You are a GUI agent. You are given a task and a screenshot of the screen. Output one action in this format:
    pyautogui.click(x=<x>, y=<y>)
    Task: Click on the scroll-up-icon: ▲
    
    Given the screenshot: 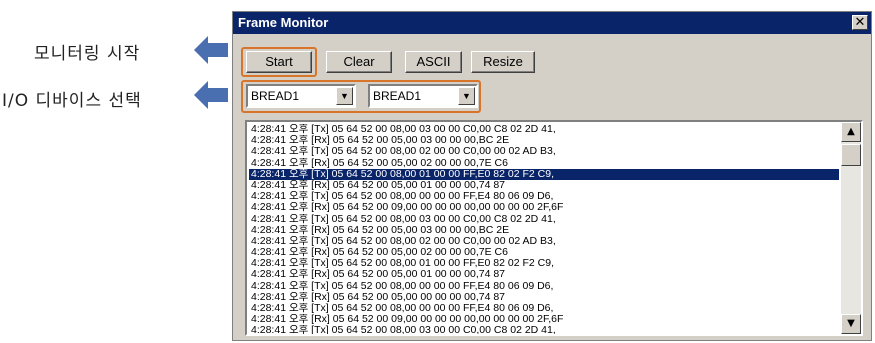 What is the action you would take?
    pyautogui.click(x=851, y=132)
    